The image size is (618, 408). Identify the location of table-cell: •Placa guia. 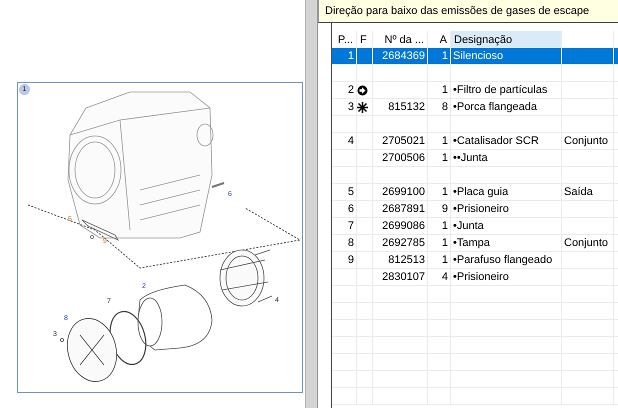
(480, 192).